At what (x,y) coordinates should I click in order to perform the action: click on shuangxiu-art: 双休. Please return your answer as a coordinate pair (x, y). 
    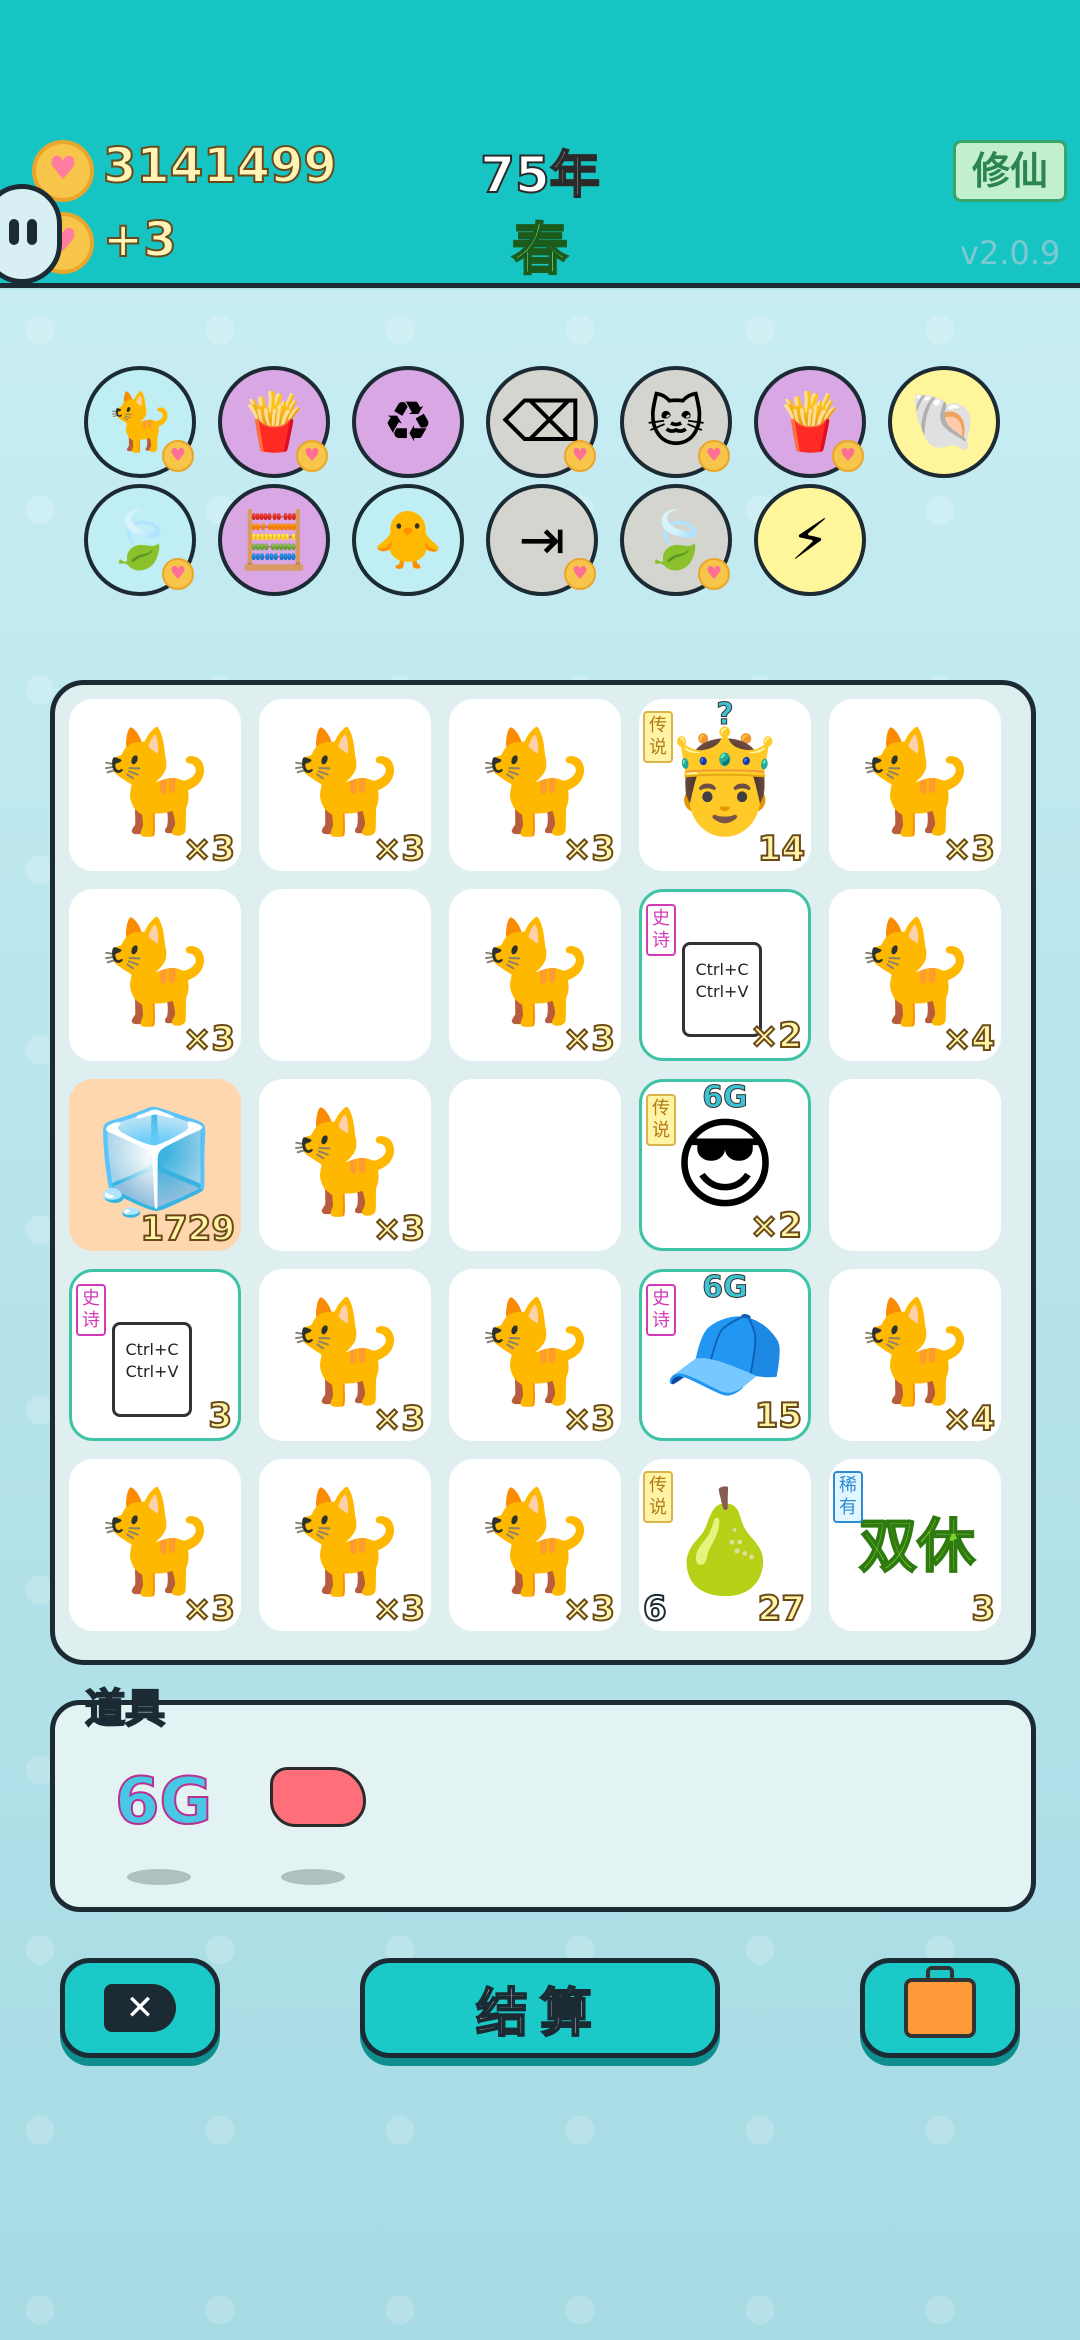
    Looking at the image, I should click on (917, 1546).